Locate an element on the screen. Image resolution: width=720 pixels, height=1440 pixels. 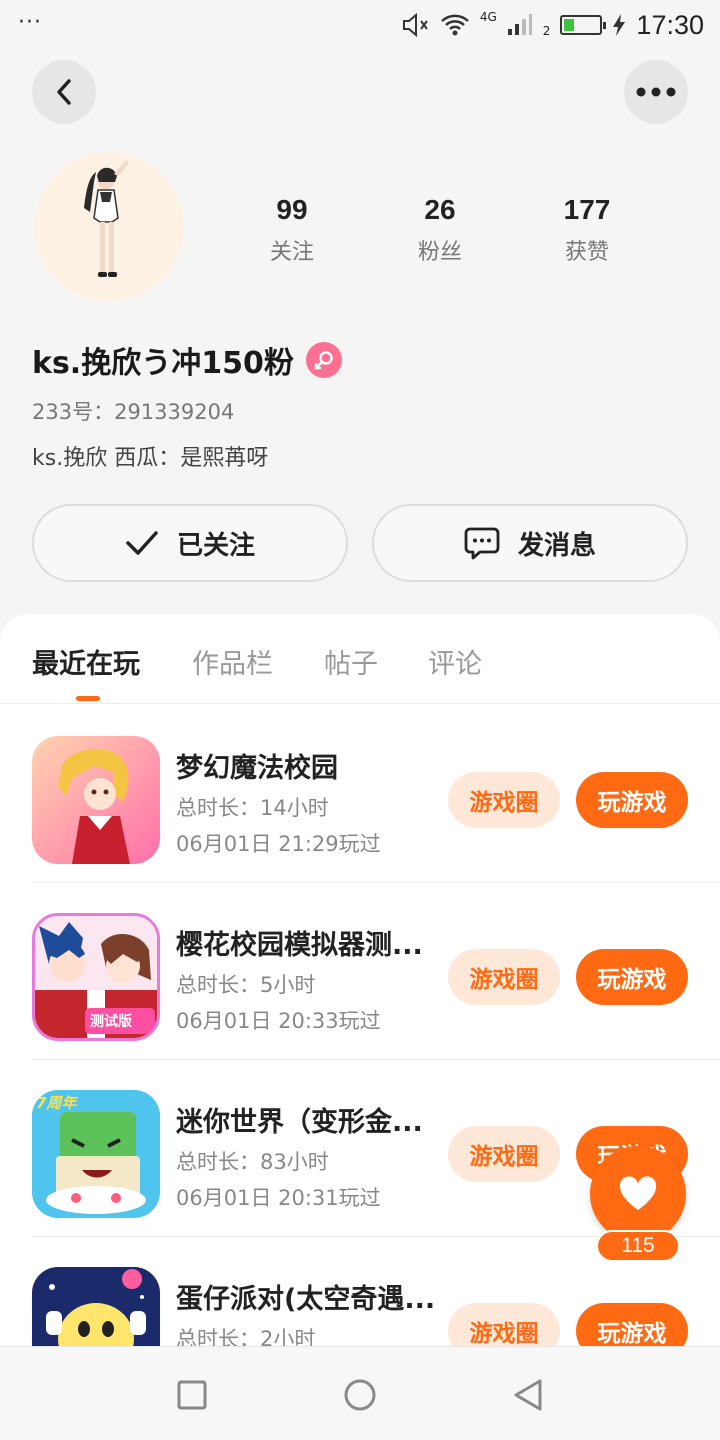
followed-button: 已关注 is located at coordinates (190, 543).